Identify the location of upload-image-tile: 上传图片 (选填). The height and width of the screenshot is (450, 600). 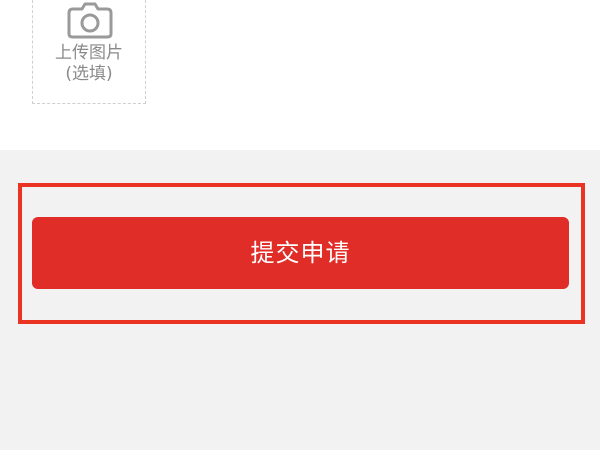
(89, 52).